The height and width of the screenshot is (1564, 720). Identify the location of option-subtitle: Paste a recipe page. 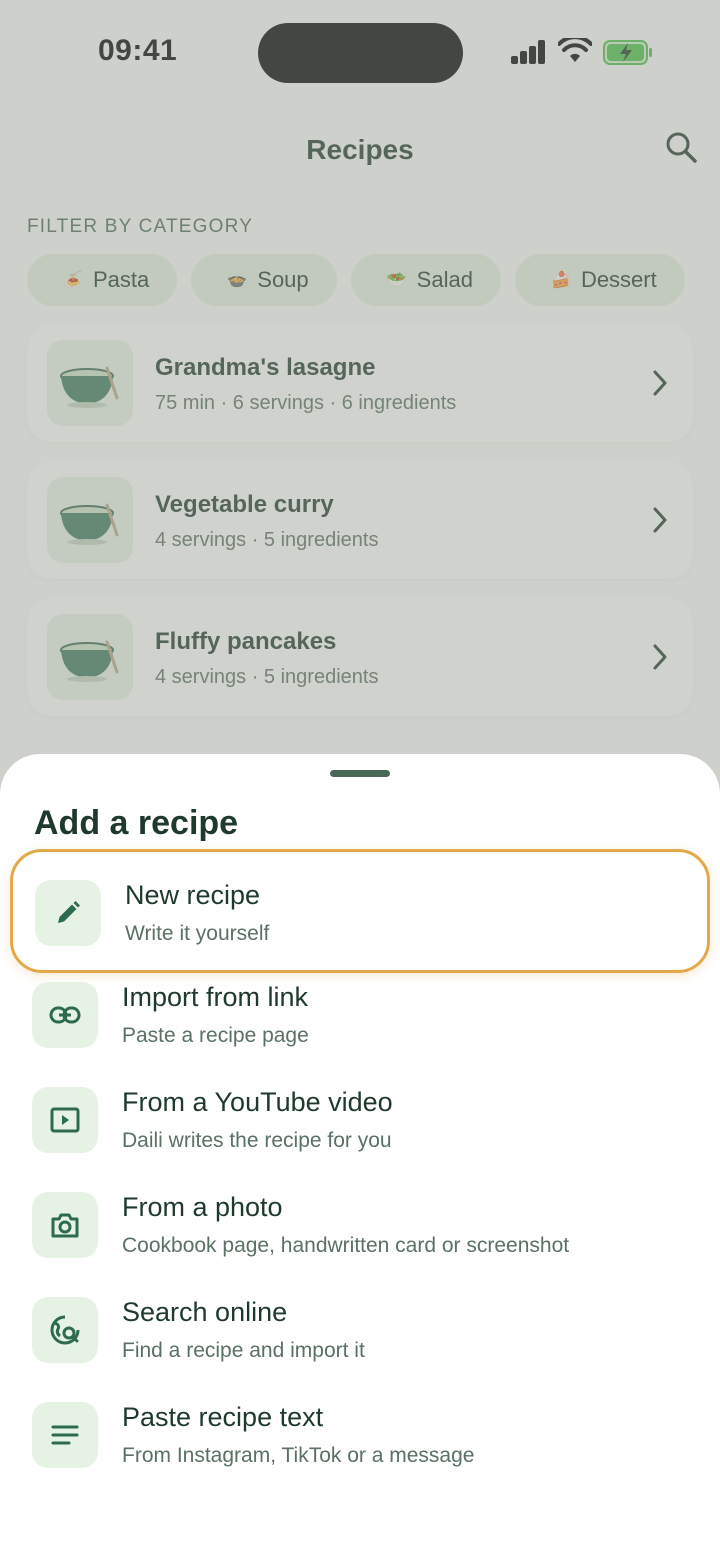
(215, 1035).